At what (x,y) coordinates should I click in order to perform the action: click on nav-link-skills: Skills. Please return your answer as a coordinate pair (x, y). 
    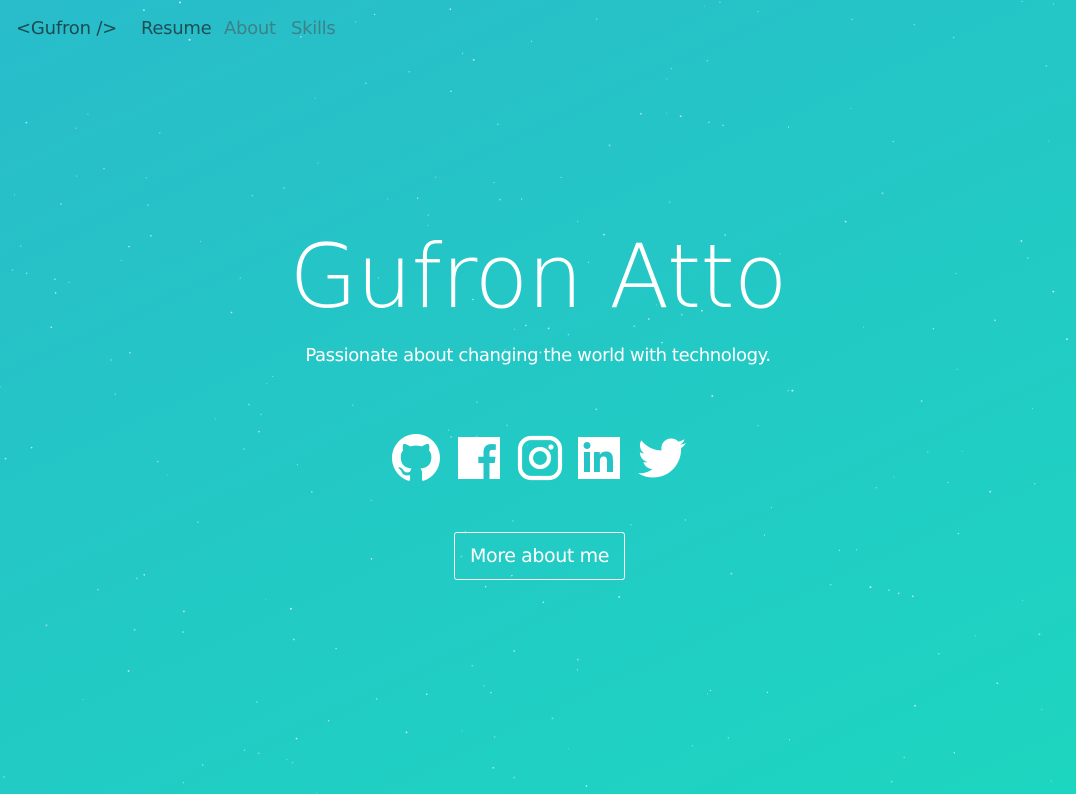
    Looking at the image, I should click on (313, 28).